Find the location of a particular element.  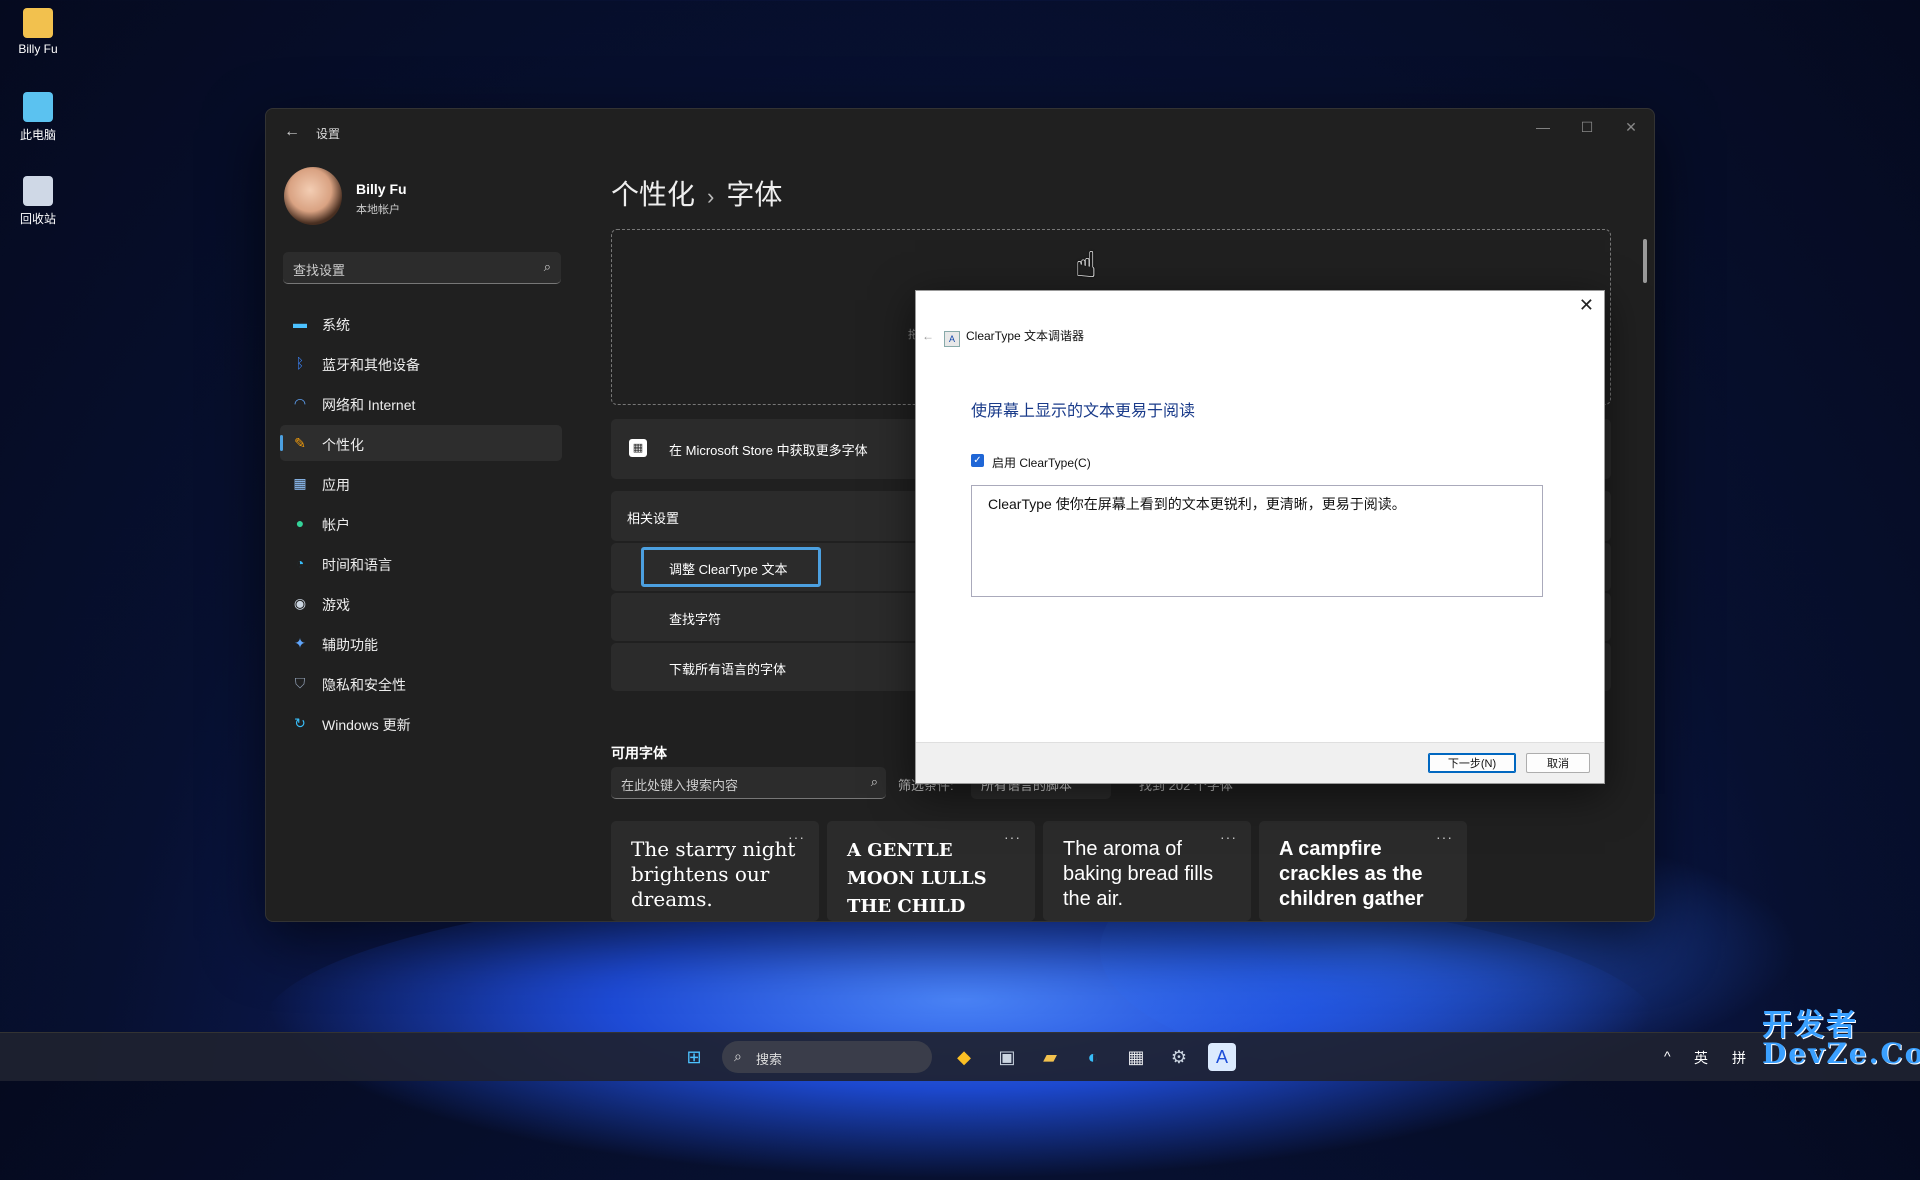

settings-gear-icon: ⚙ is located at coordinates (1179, 1057).